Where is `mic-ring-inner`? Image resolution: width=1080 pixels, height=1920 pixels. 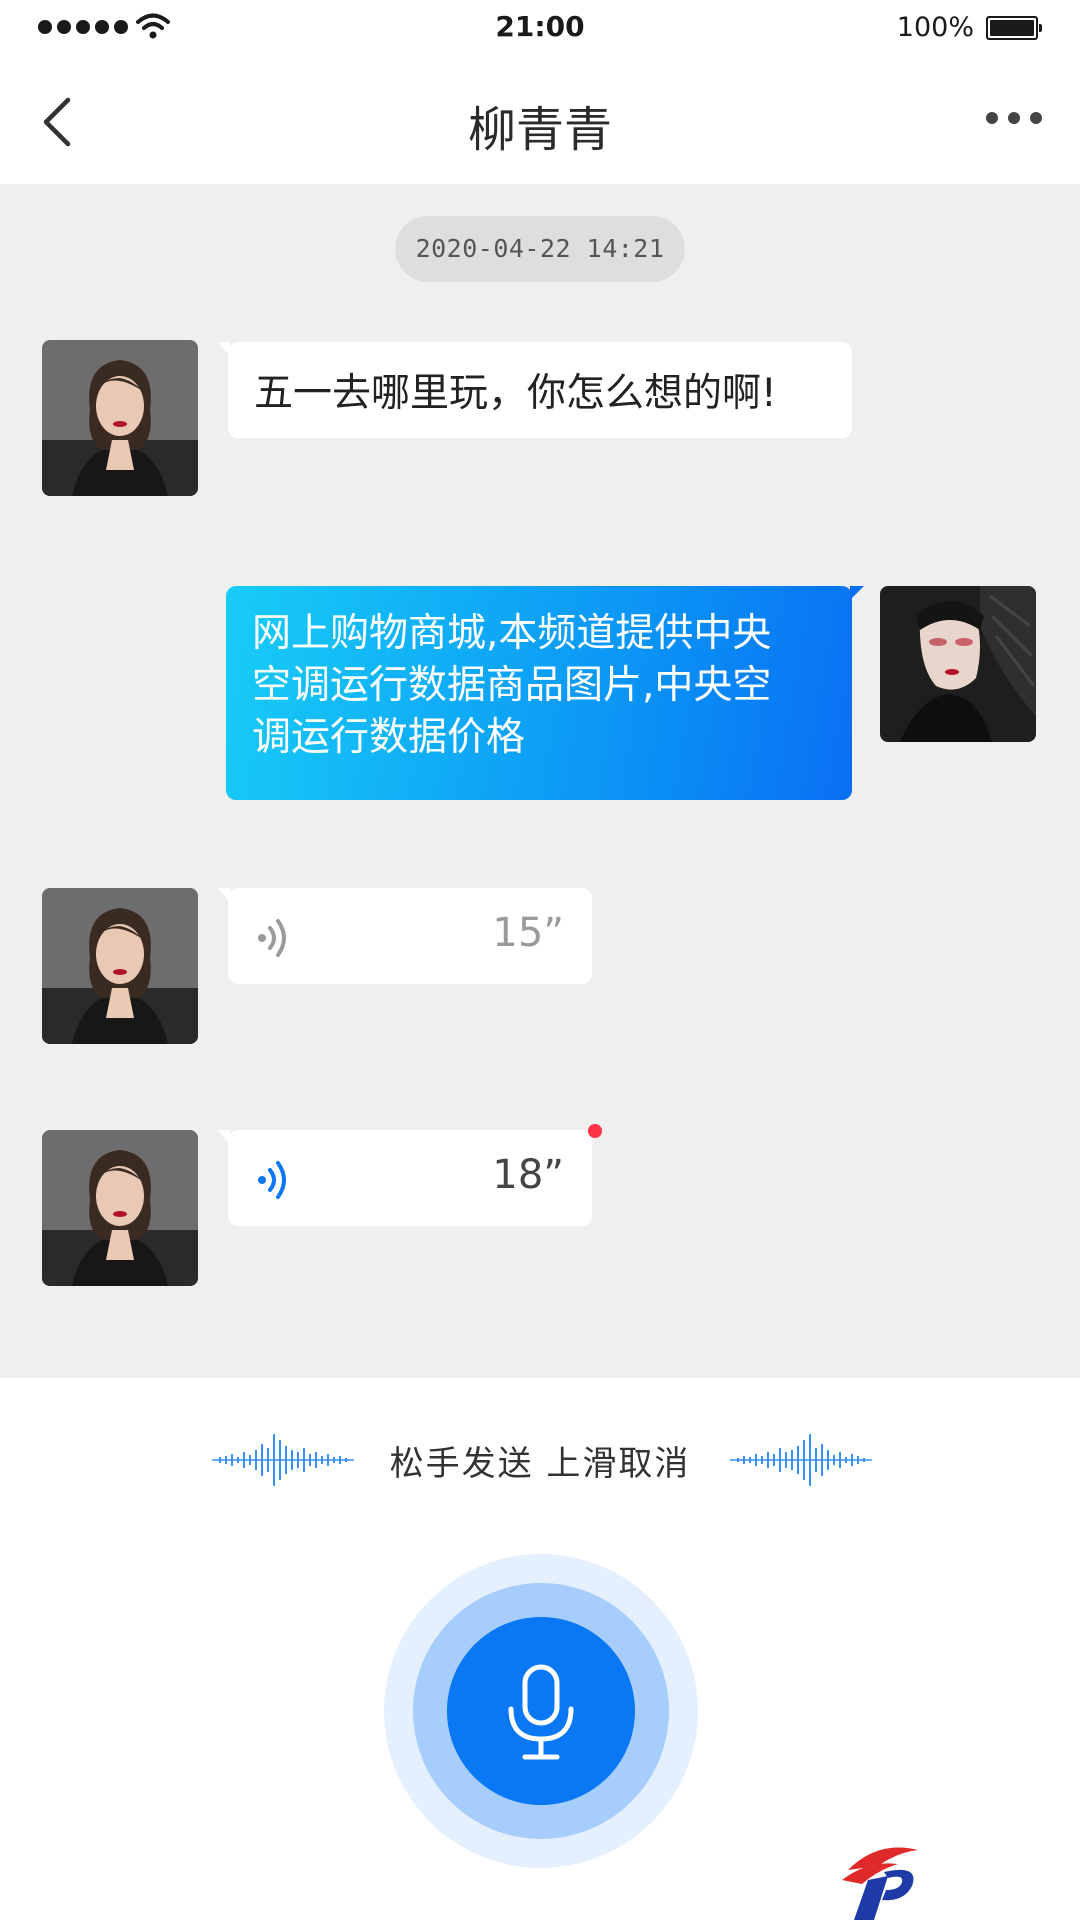 mic-ring-inner is located at coordinates (541, 1711).